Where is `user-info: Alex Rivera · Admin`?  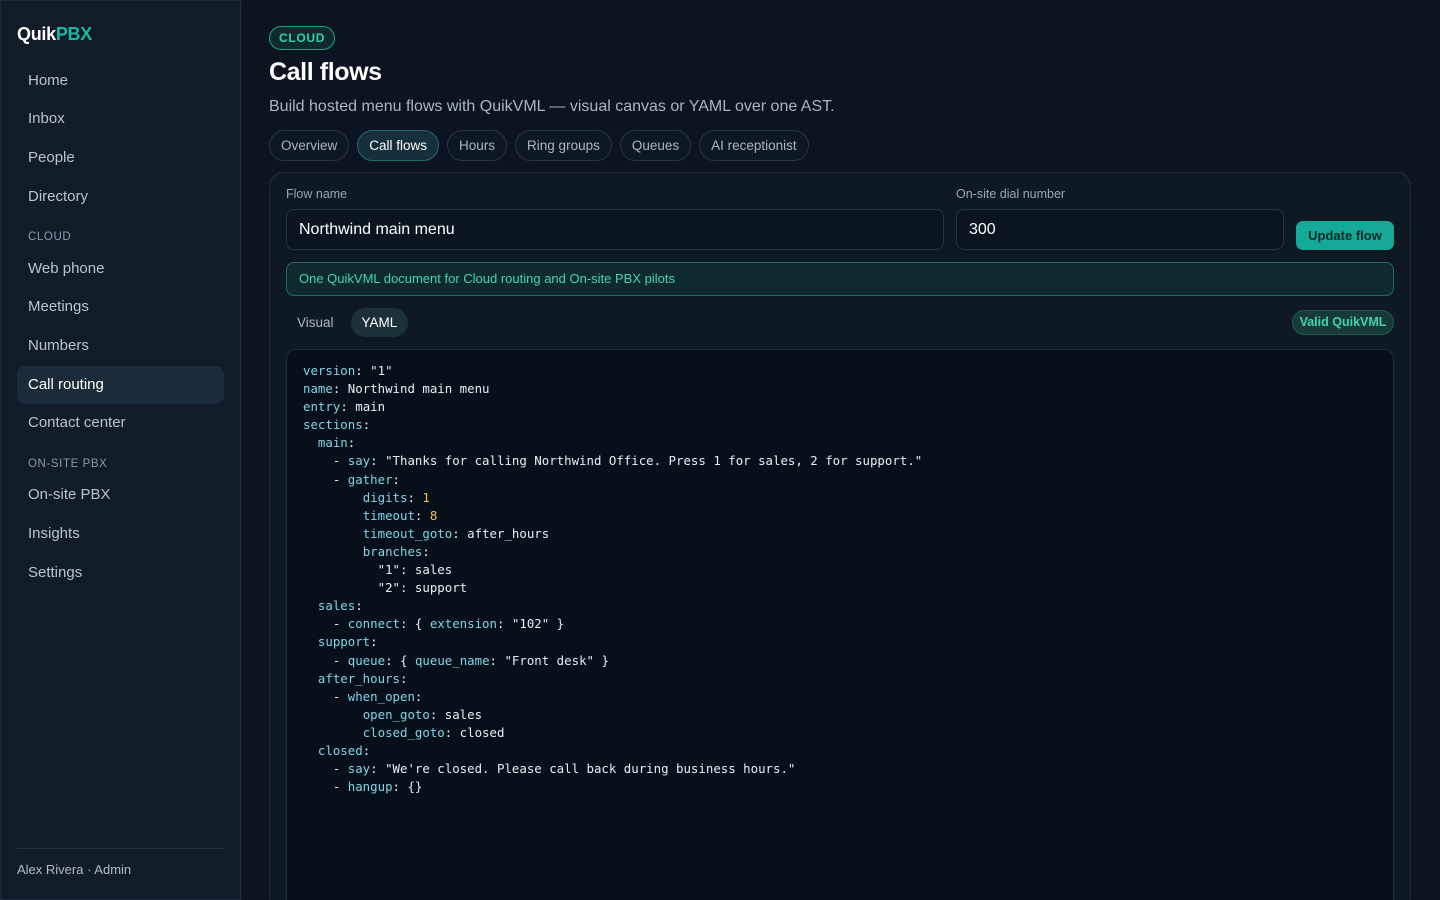 user-info: Alex Rivera · Admin is located at coordinates (74, 869).